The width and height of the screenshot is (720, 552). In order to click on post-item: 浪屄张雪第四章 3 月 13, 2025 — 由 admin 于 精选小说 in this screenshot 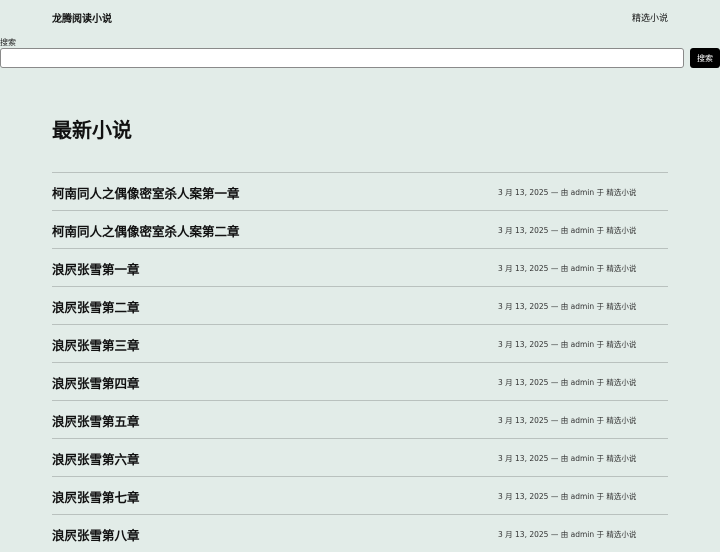, I will do `click(360, 381)`.